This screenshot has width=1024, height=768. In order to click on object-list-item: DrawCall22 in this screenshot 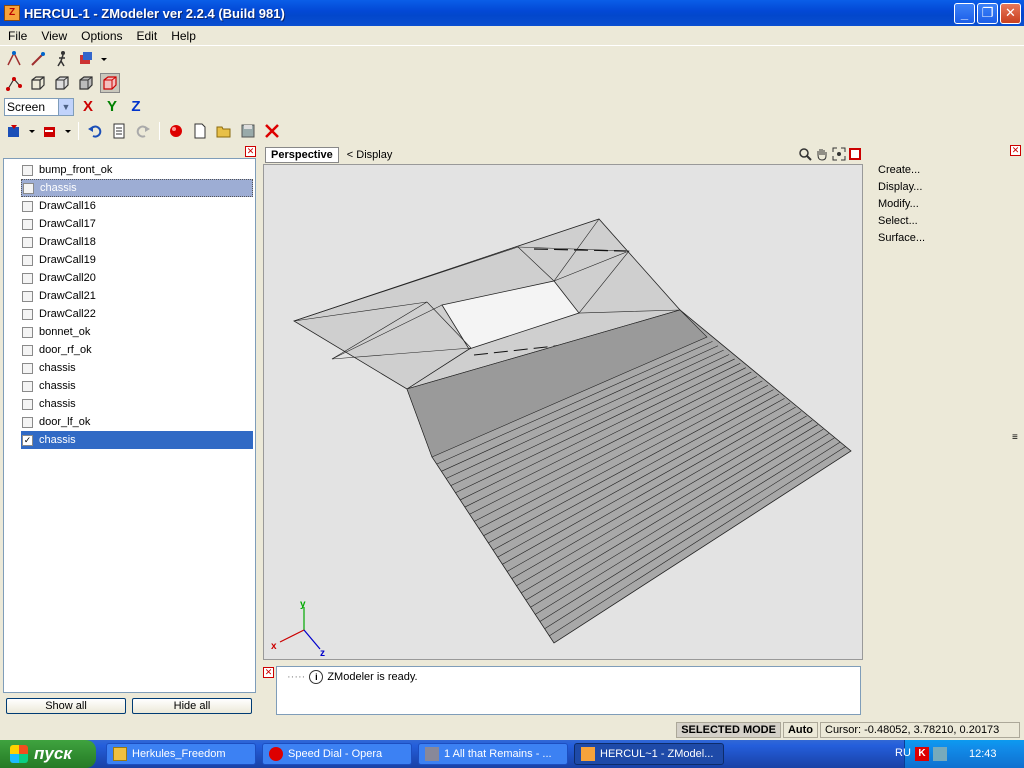, I will do `click(129, 314)`.